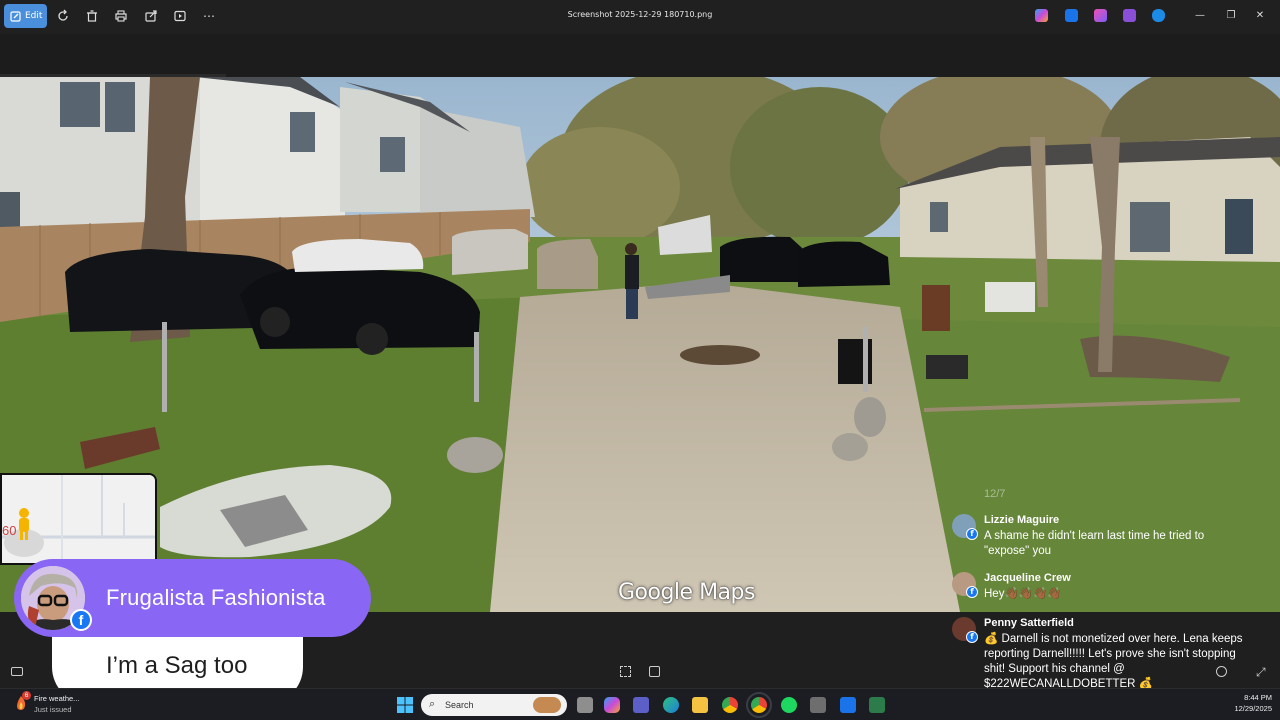 This screenshot has width=1280, height=720. Describe the element at coordinates (1260, 16) in the screenshot. I see `close-icon: ✕` at that location.